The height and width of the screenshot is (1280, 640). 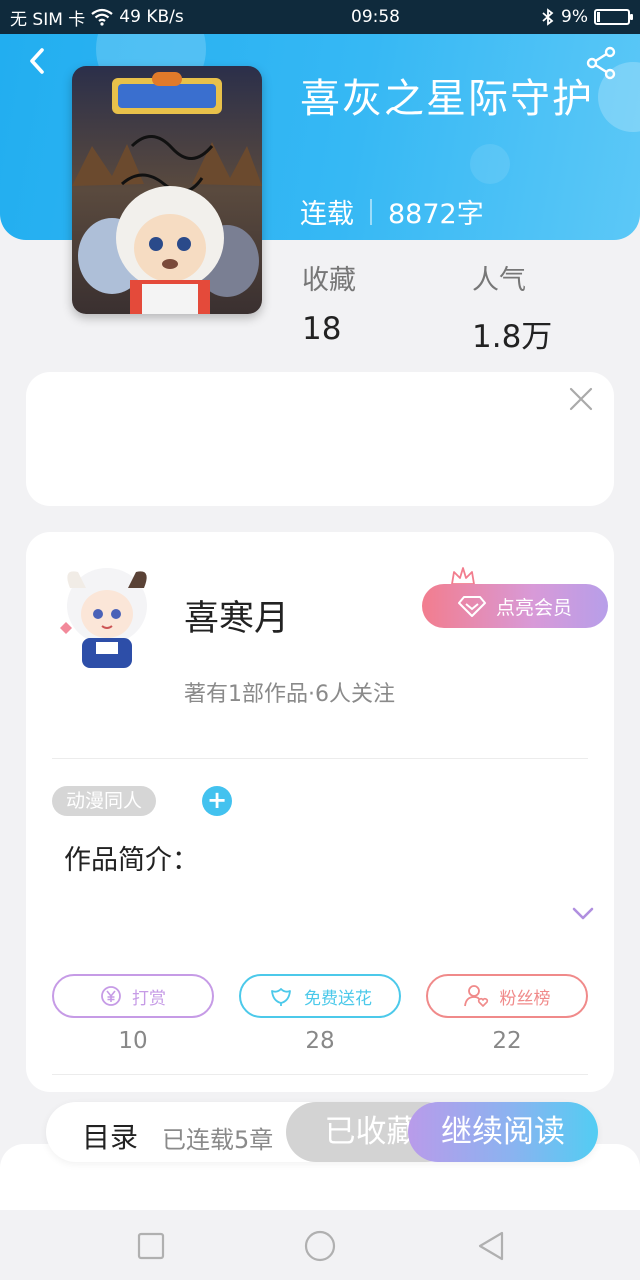 I want to click on chapter-count: 已连载5章, so click(x=218, y=1140).